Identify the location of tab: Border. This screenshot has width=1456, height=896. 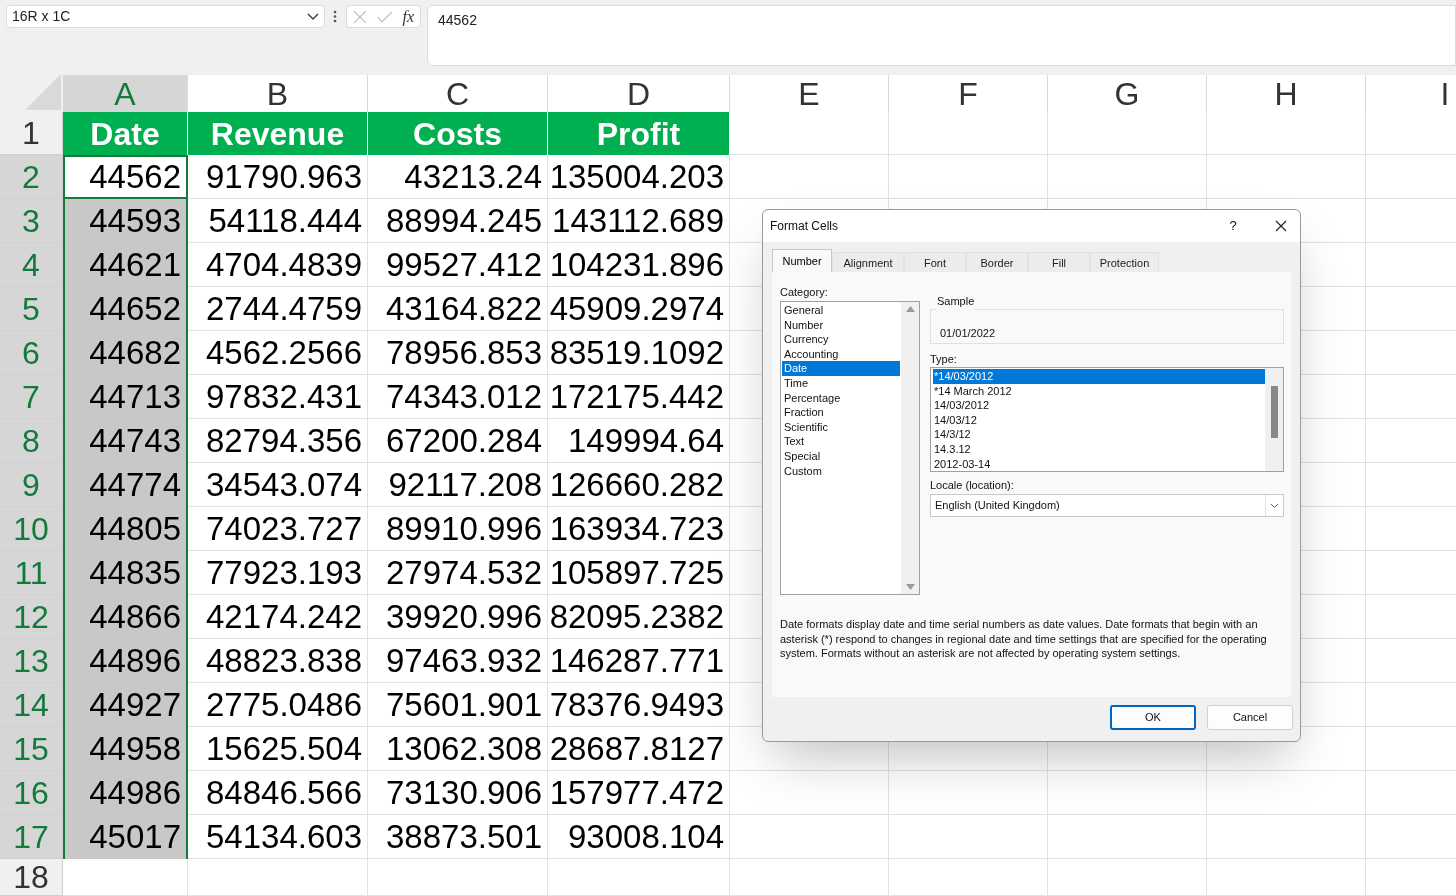
(997, 262).